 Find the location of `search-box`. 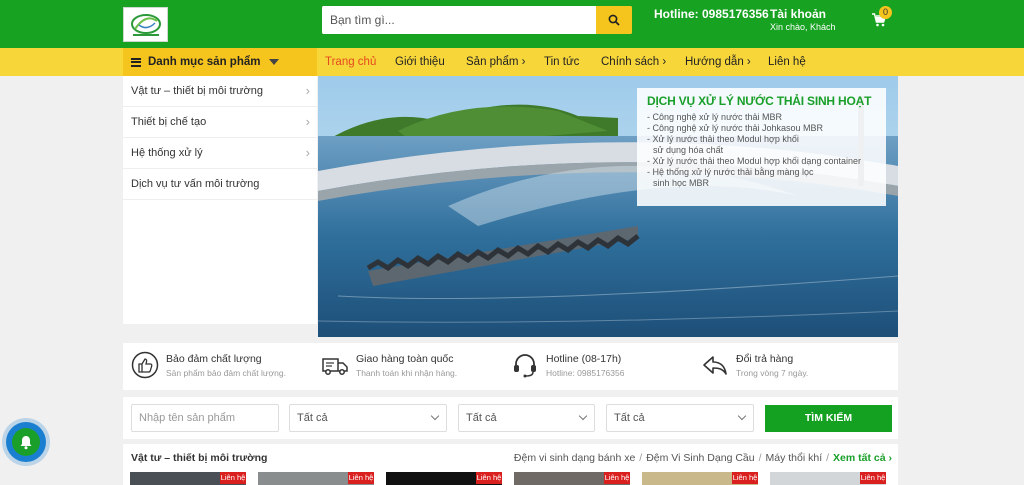

search-box is located at coordinates (477, 20).